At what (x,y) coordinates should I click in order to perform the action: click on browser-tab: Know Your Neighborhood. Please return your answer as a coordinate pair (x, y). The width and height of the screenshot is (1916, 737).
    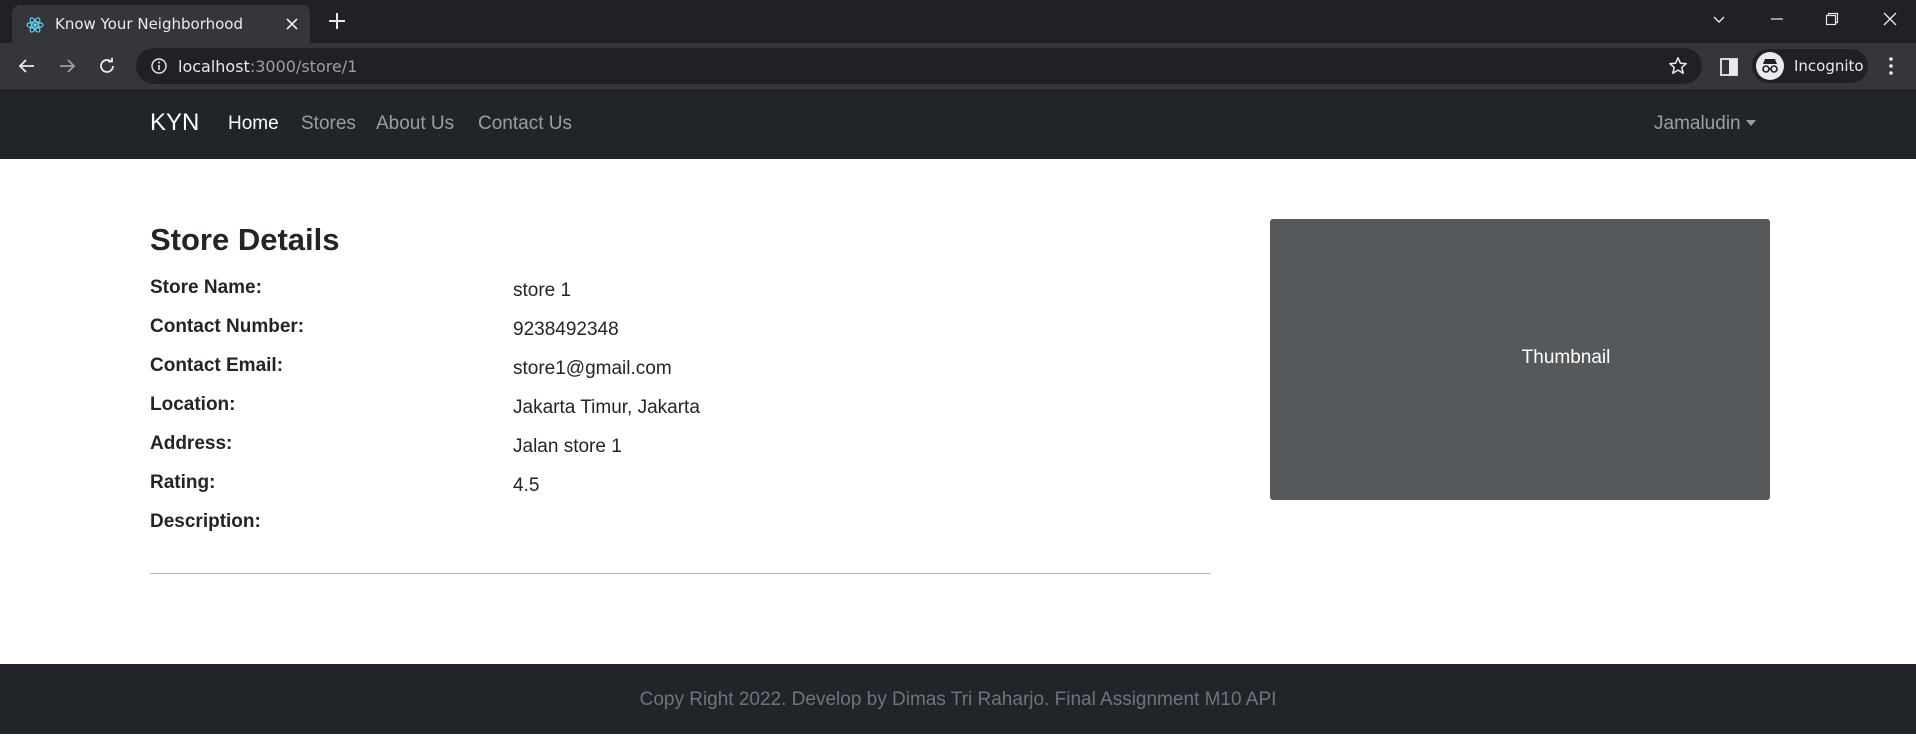
    Looking at the image, I should click on (161, 24).